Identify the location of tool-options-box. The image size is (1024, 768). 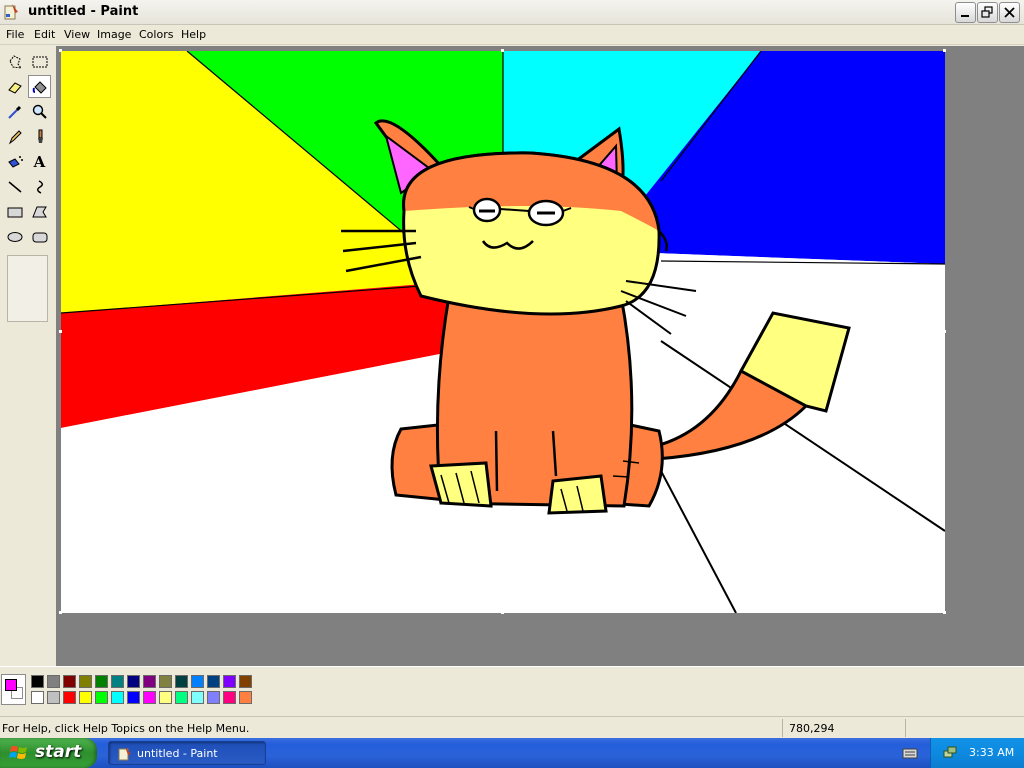
(27, 288).